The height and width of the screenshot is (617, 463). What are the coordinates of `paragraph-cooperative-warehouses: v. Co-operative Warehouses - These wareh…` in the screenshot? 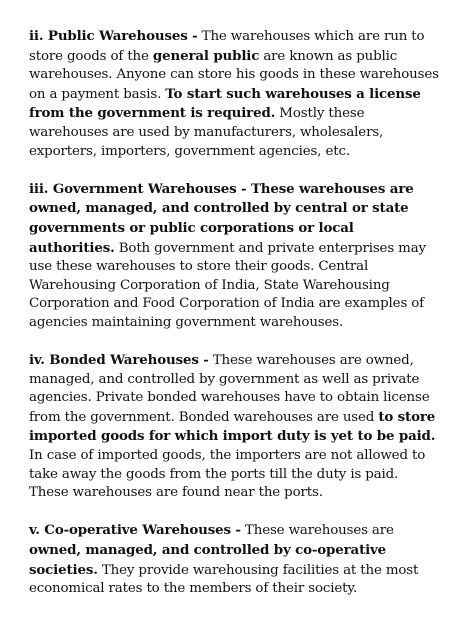 It's located at (234, 559).